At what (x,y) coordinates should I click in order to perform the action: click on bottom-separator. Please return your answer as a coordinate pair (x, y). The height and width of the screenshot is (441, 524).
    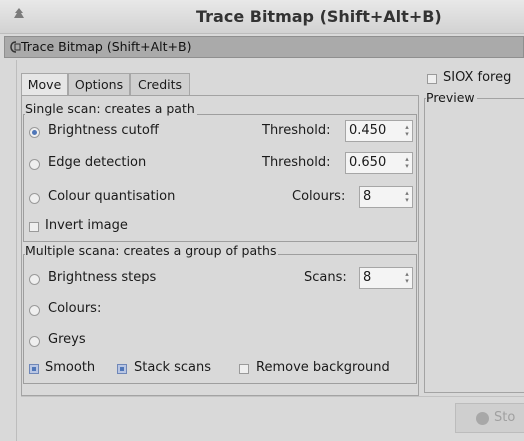
    Looking at the image, I should click on (272, 396).